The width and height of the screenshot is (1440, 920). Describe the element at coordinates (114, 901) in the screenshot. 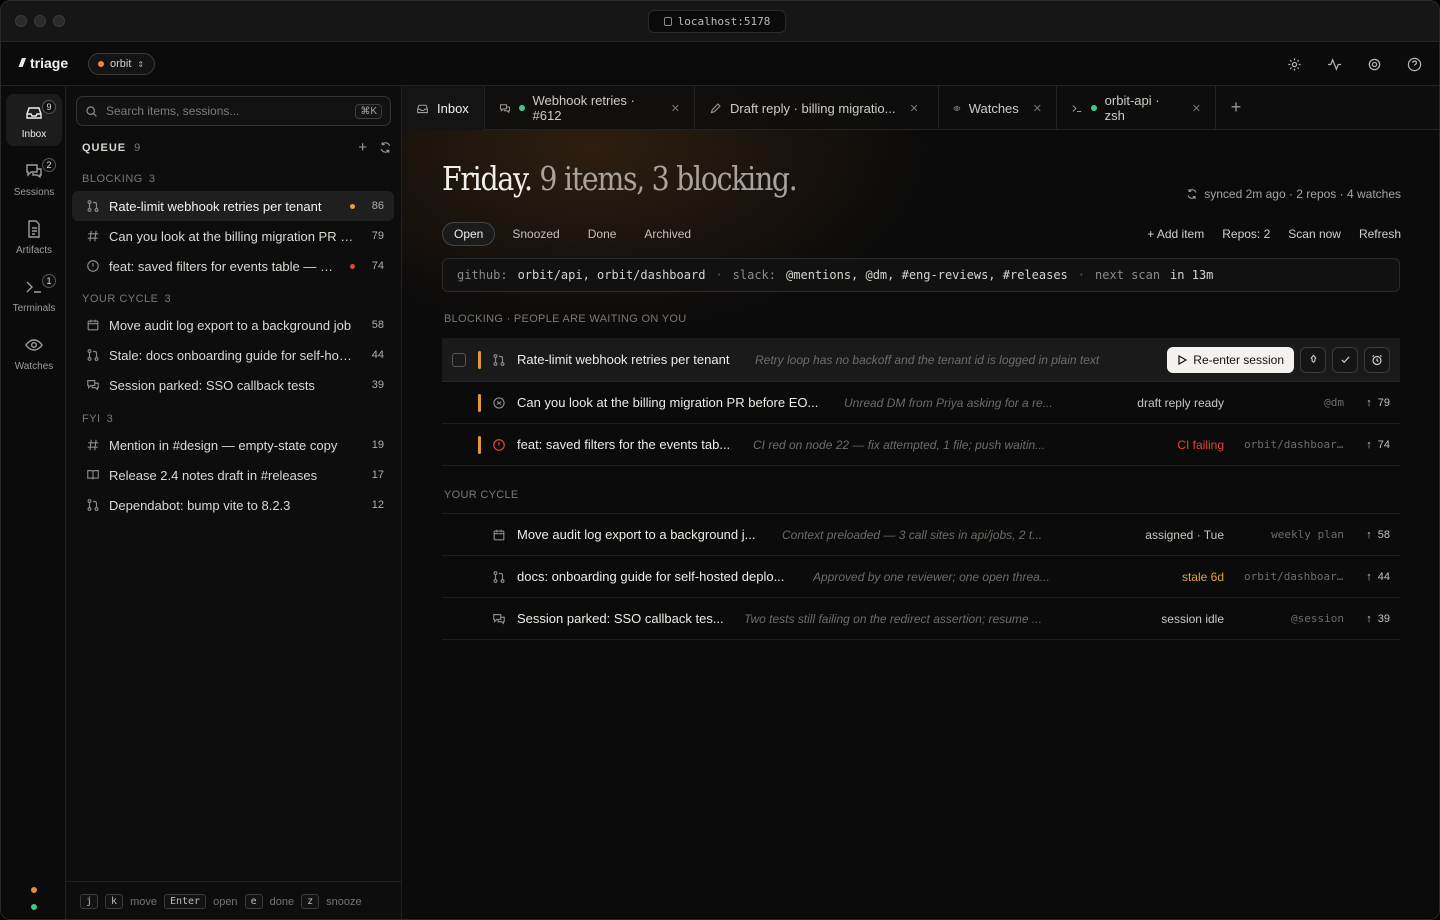

I see `key-hint: k` at that location.